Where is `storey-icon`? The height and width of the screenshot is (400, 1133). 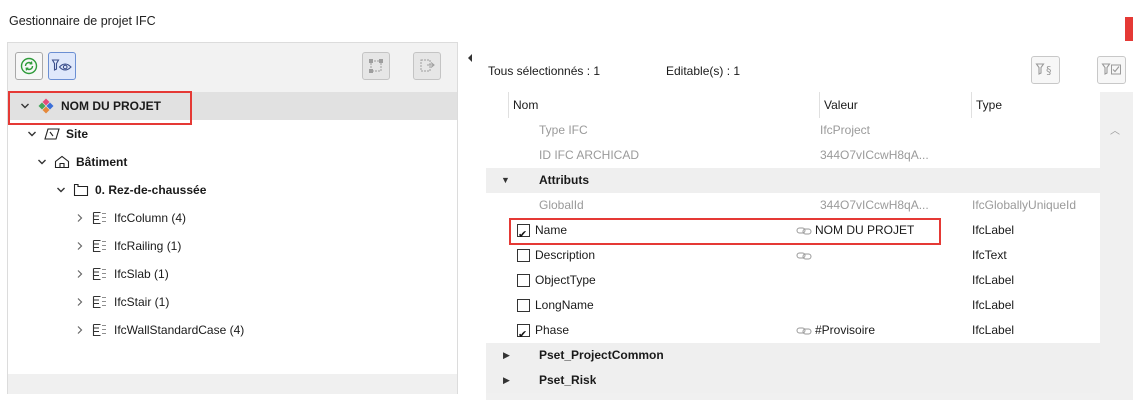 storey-icon is located at coordinates (81, 190).